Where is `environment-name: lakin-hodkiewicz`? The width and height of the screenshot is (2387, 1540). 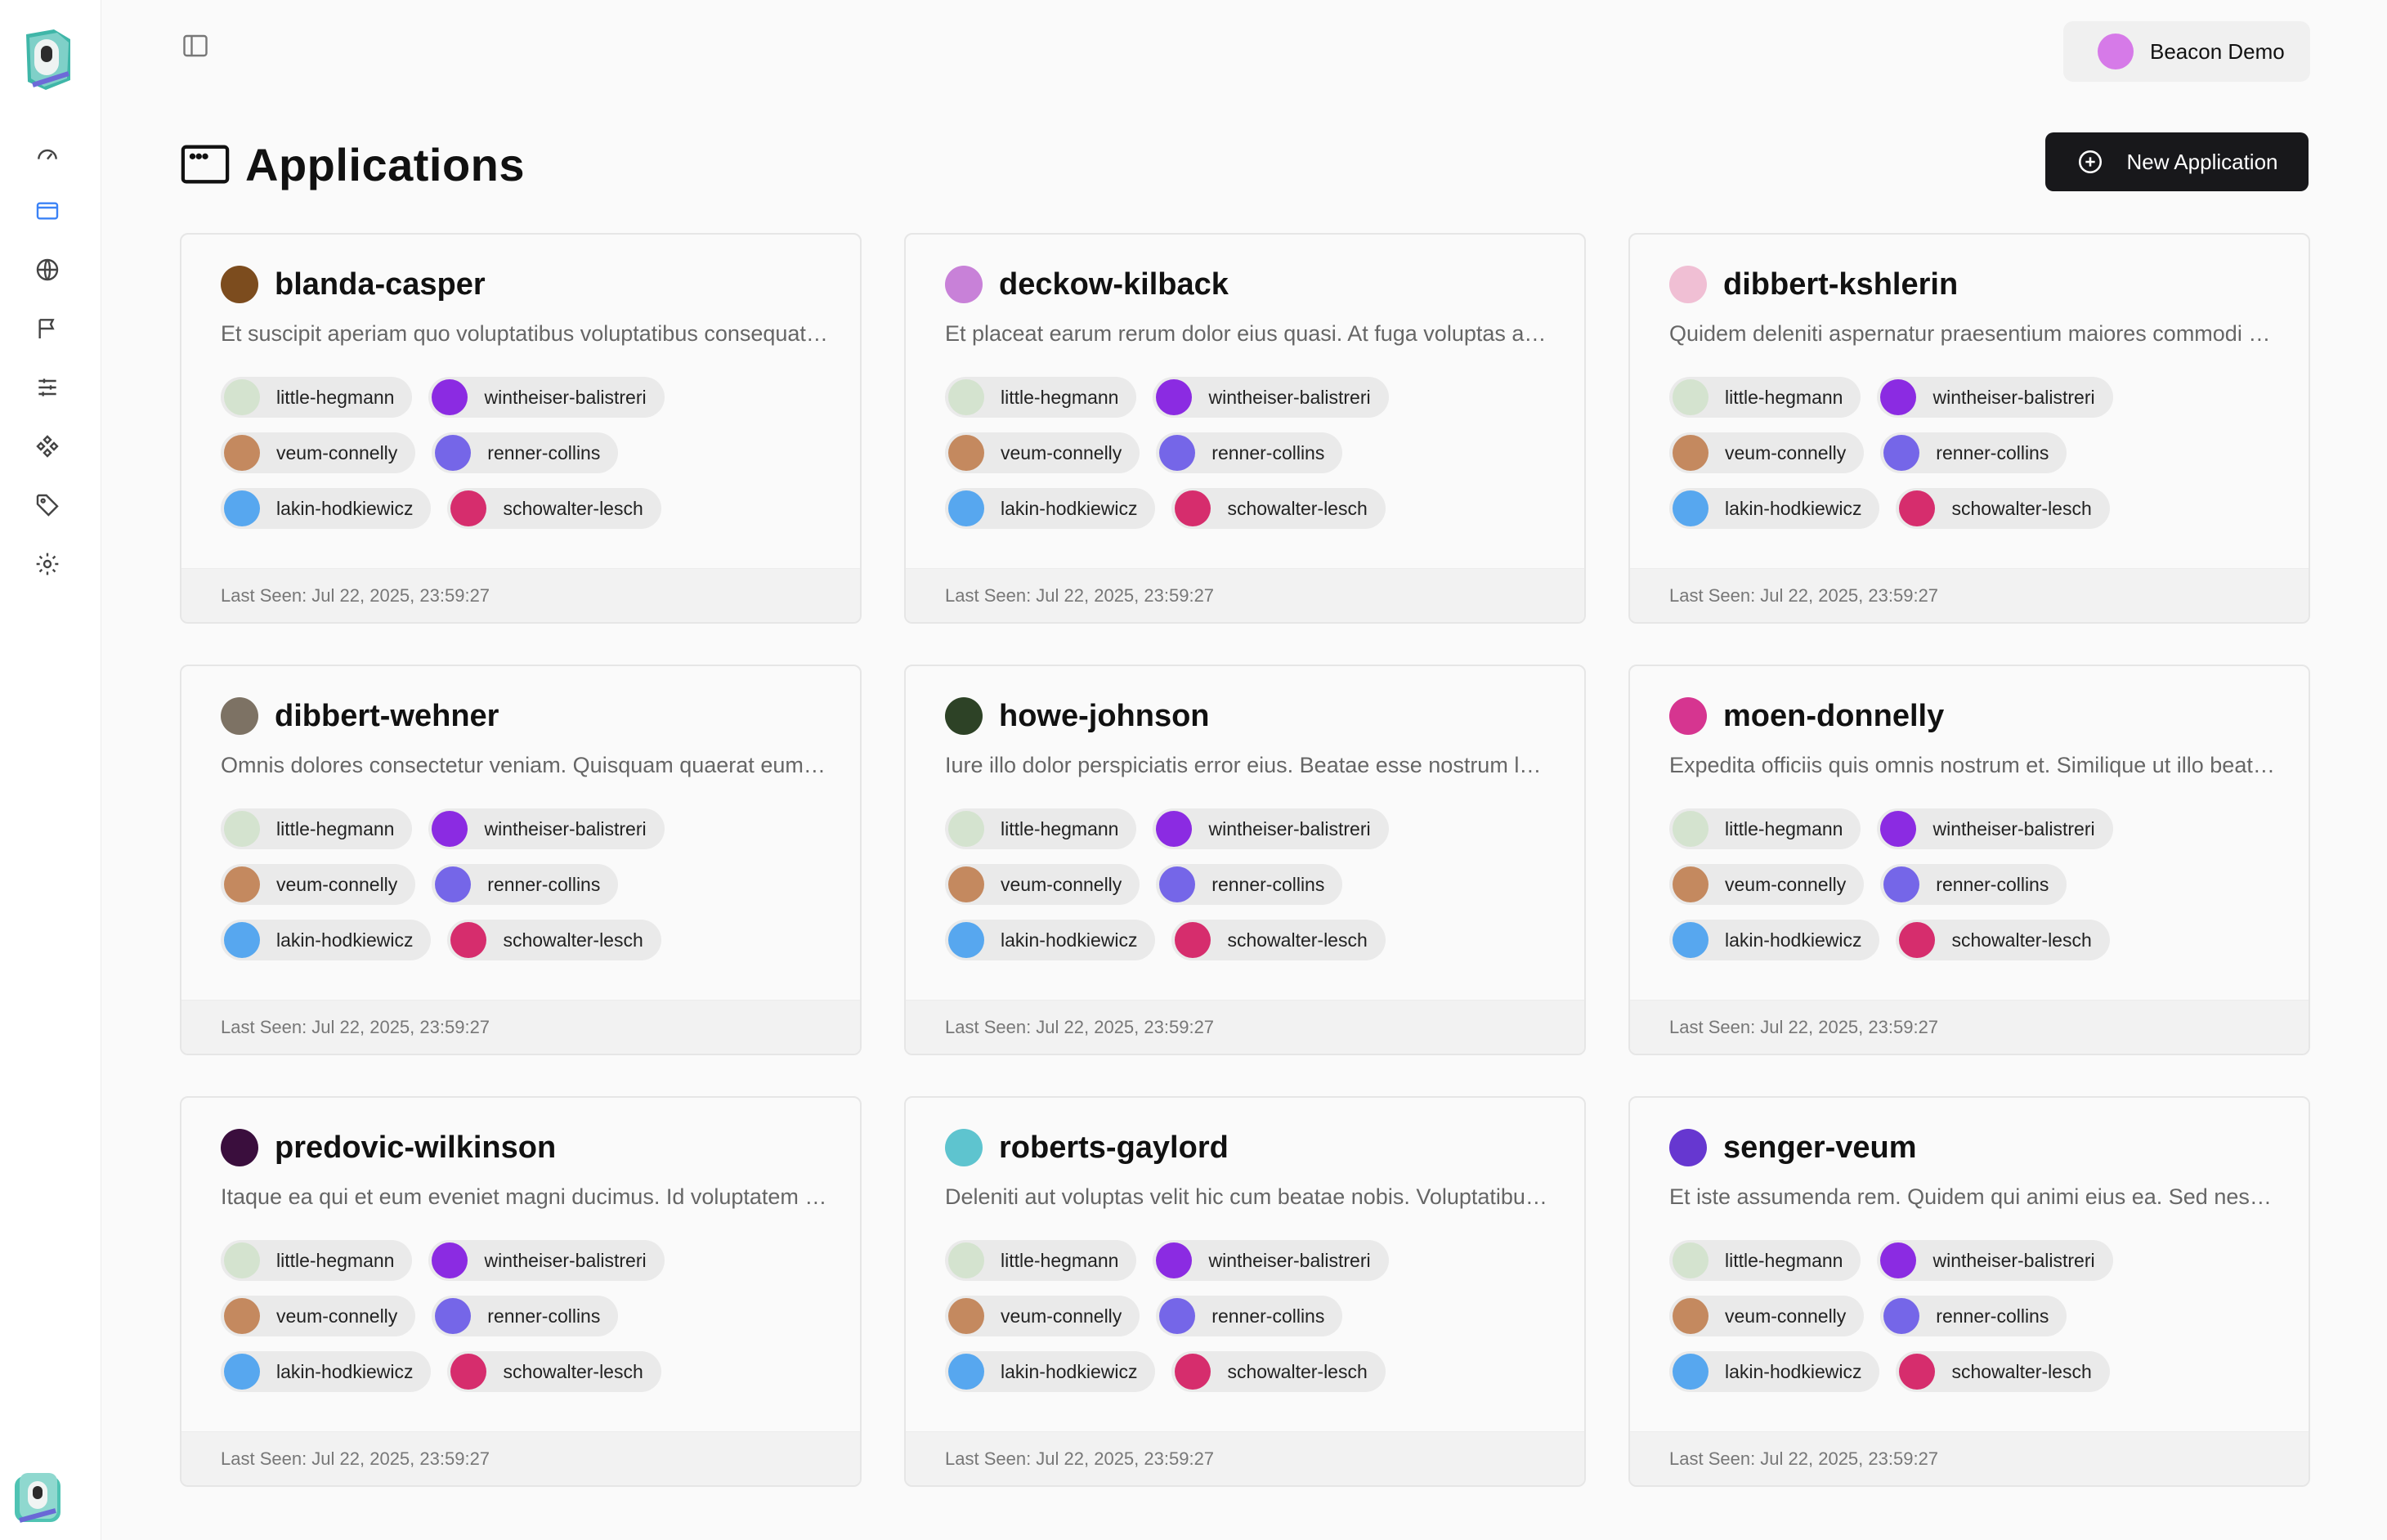
environment-name: lakin-hodkiewicz is located at coordinates (1793, 1371).